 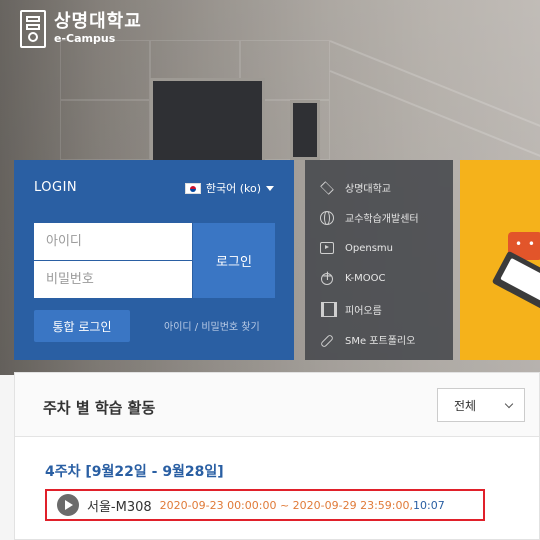 What do you see at coordinates (365, 279) in the screenshot?
I see `quick-link-label: K-MOOC` at bounding box center [365, 279].